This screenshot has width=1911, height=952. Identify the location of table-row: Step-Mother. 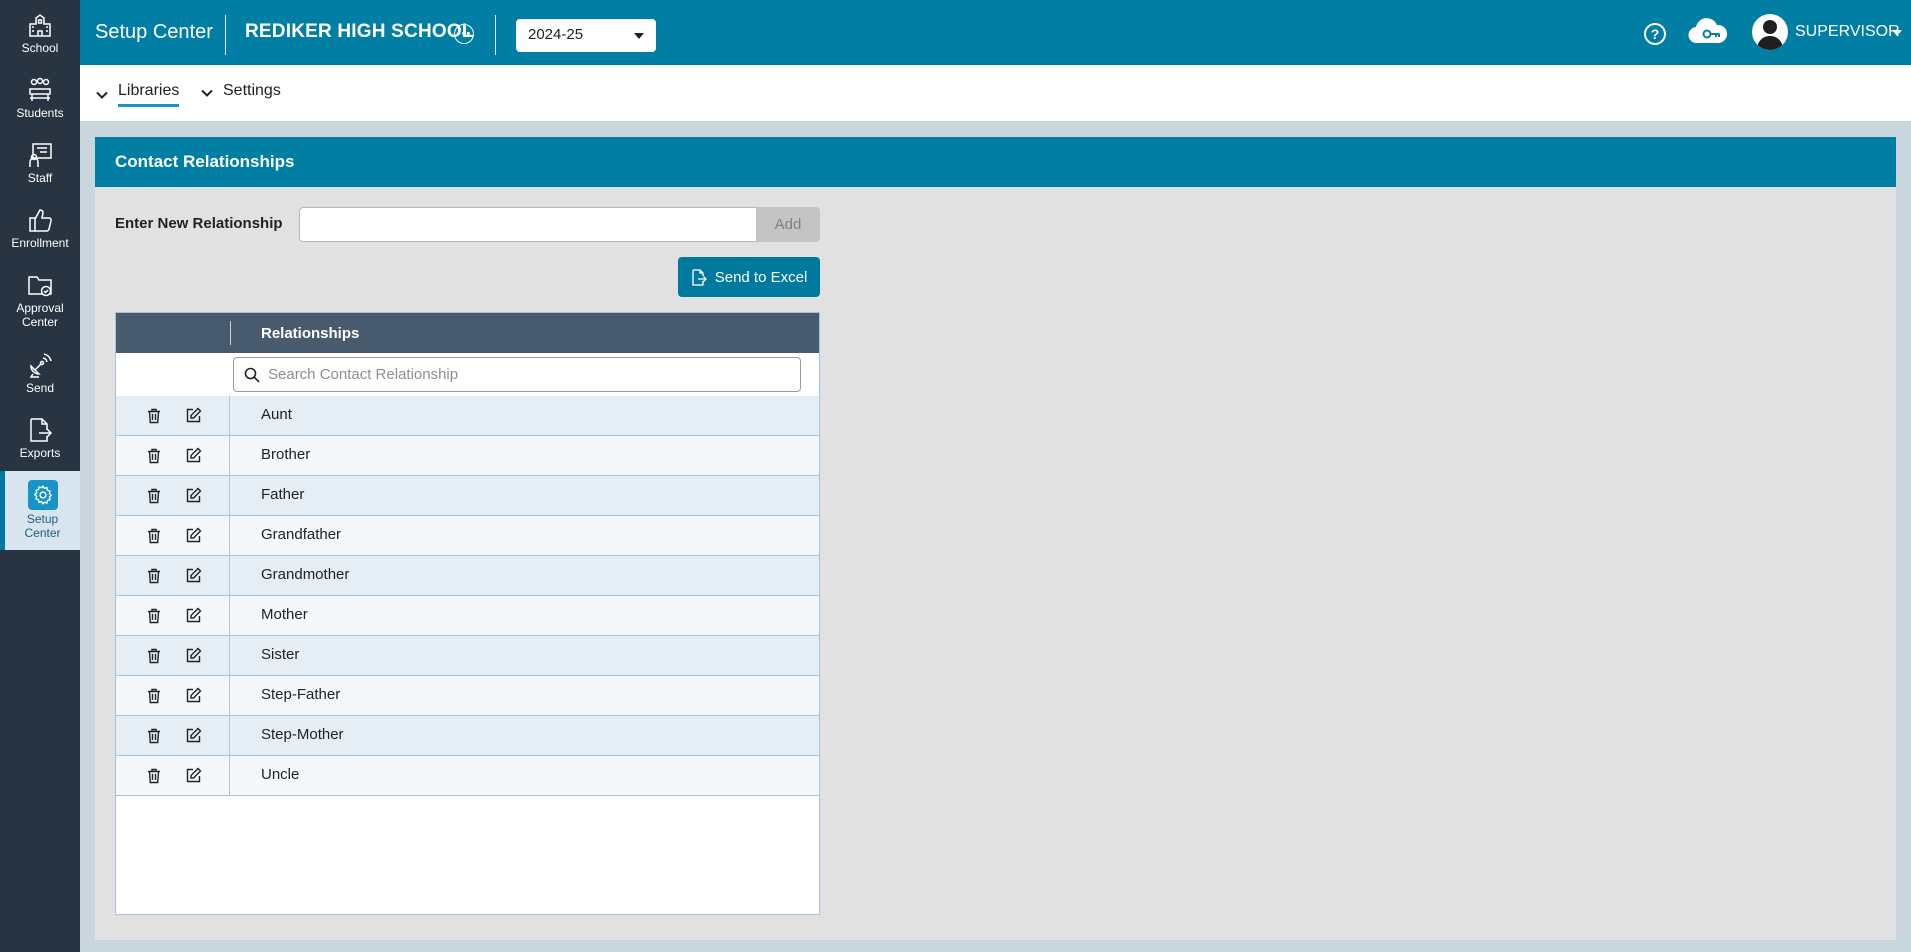
(467, 736).